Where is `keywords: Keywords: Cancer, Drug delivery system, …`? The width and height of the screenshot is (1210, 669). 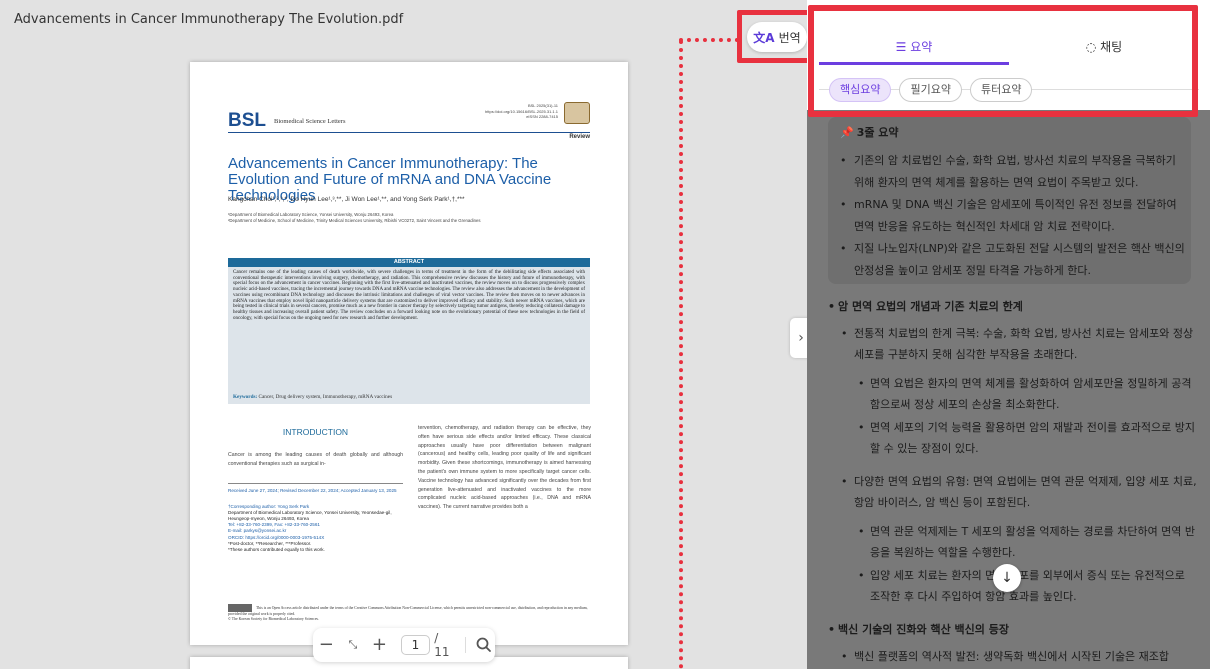
keywords: Keywords: Cancer, Drug delivery system, … is located at coordinates (313, 397).